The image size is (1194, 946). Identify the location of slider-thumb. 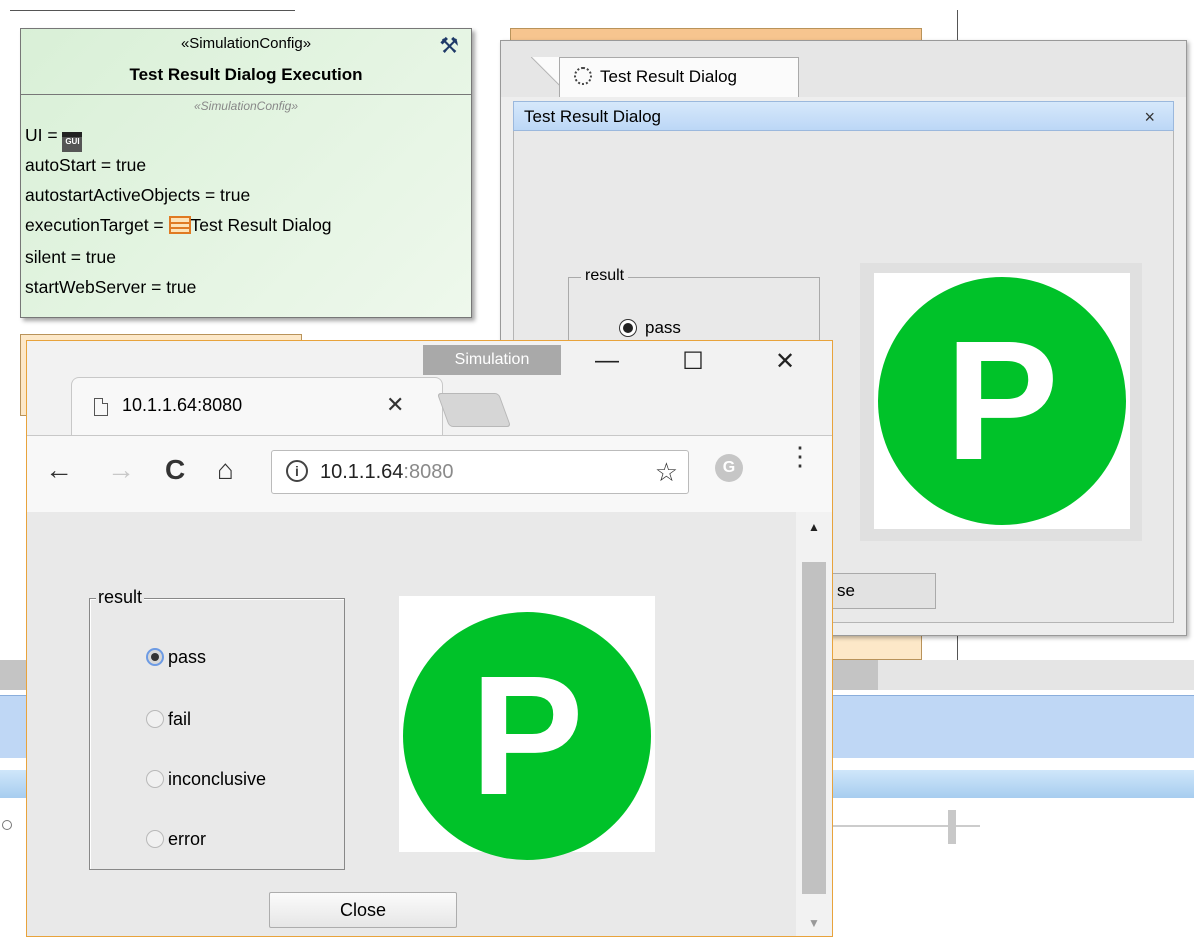
(952, 827).